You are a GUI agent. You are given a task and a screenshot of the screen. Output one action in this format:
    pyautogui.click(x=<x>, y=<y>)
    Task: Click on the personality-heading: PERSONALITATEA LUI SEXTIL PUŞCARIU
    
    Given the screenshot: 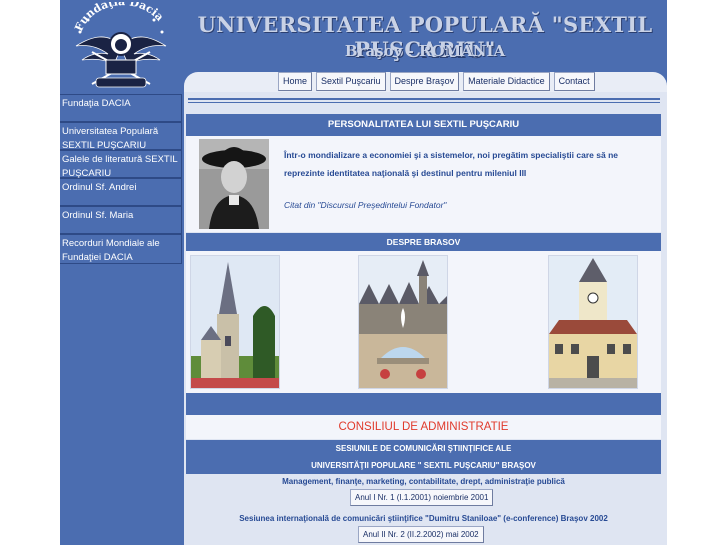 What is the action you would take?
    pyautogui.click(x=423, y=125)
    